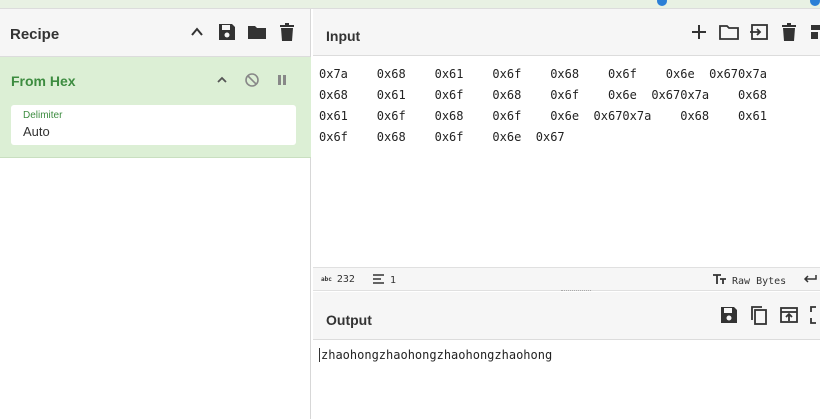 This screenshot has height=419, width=820. Describe the element at coordinates (789, 315) in the screenshot. I see `replace-input-icon` at that location.